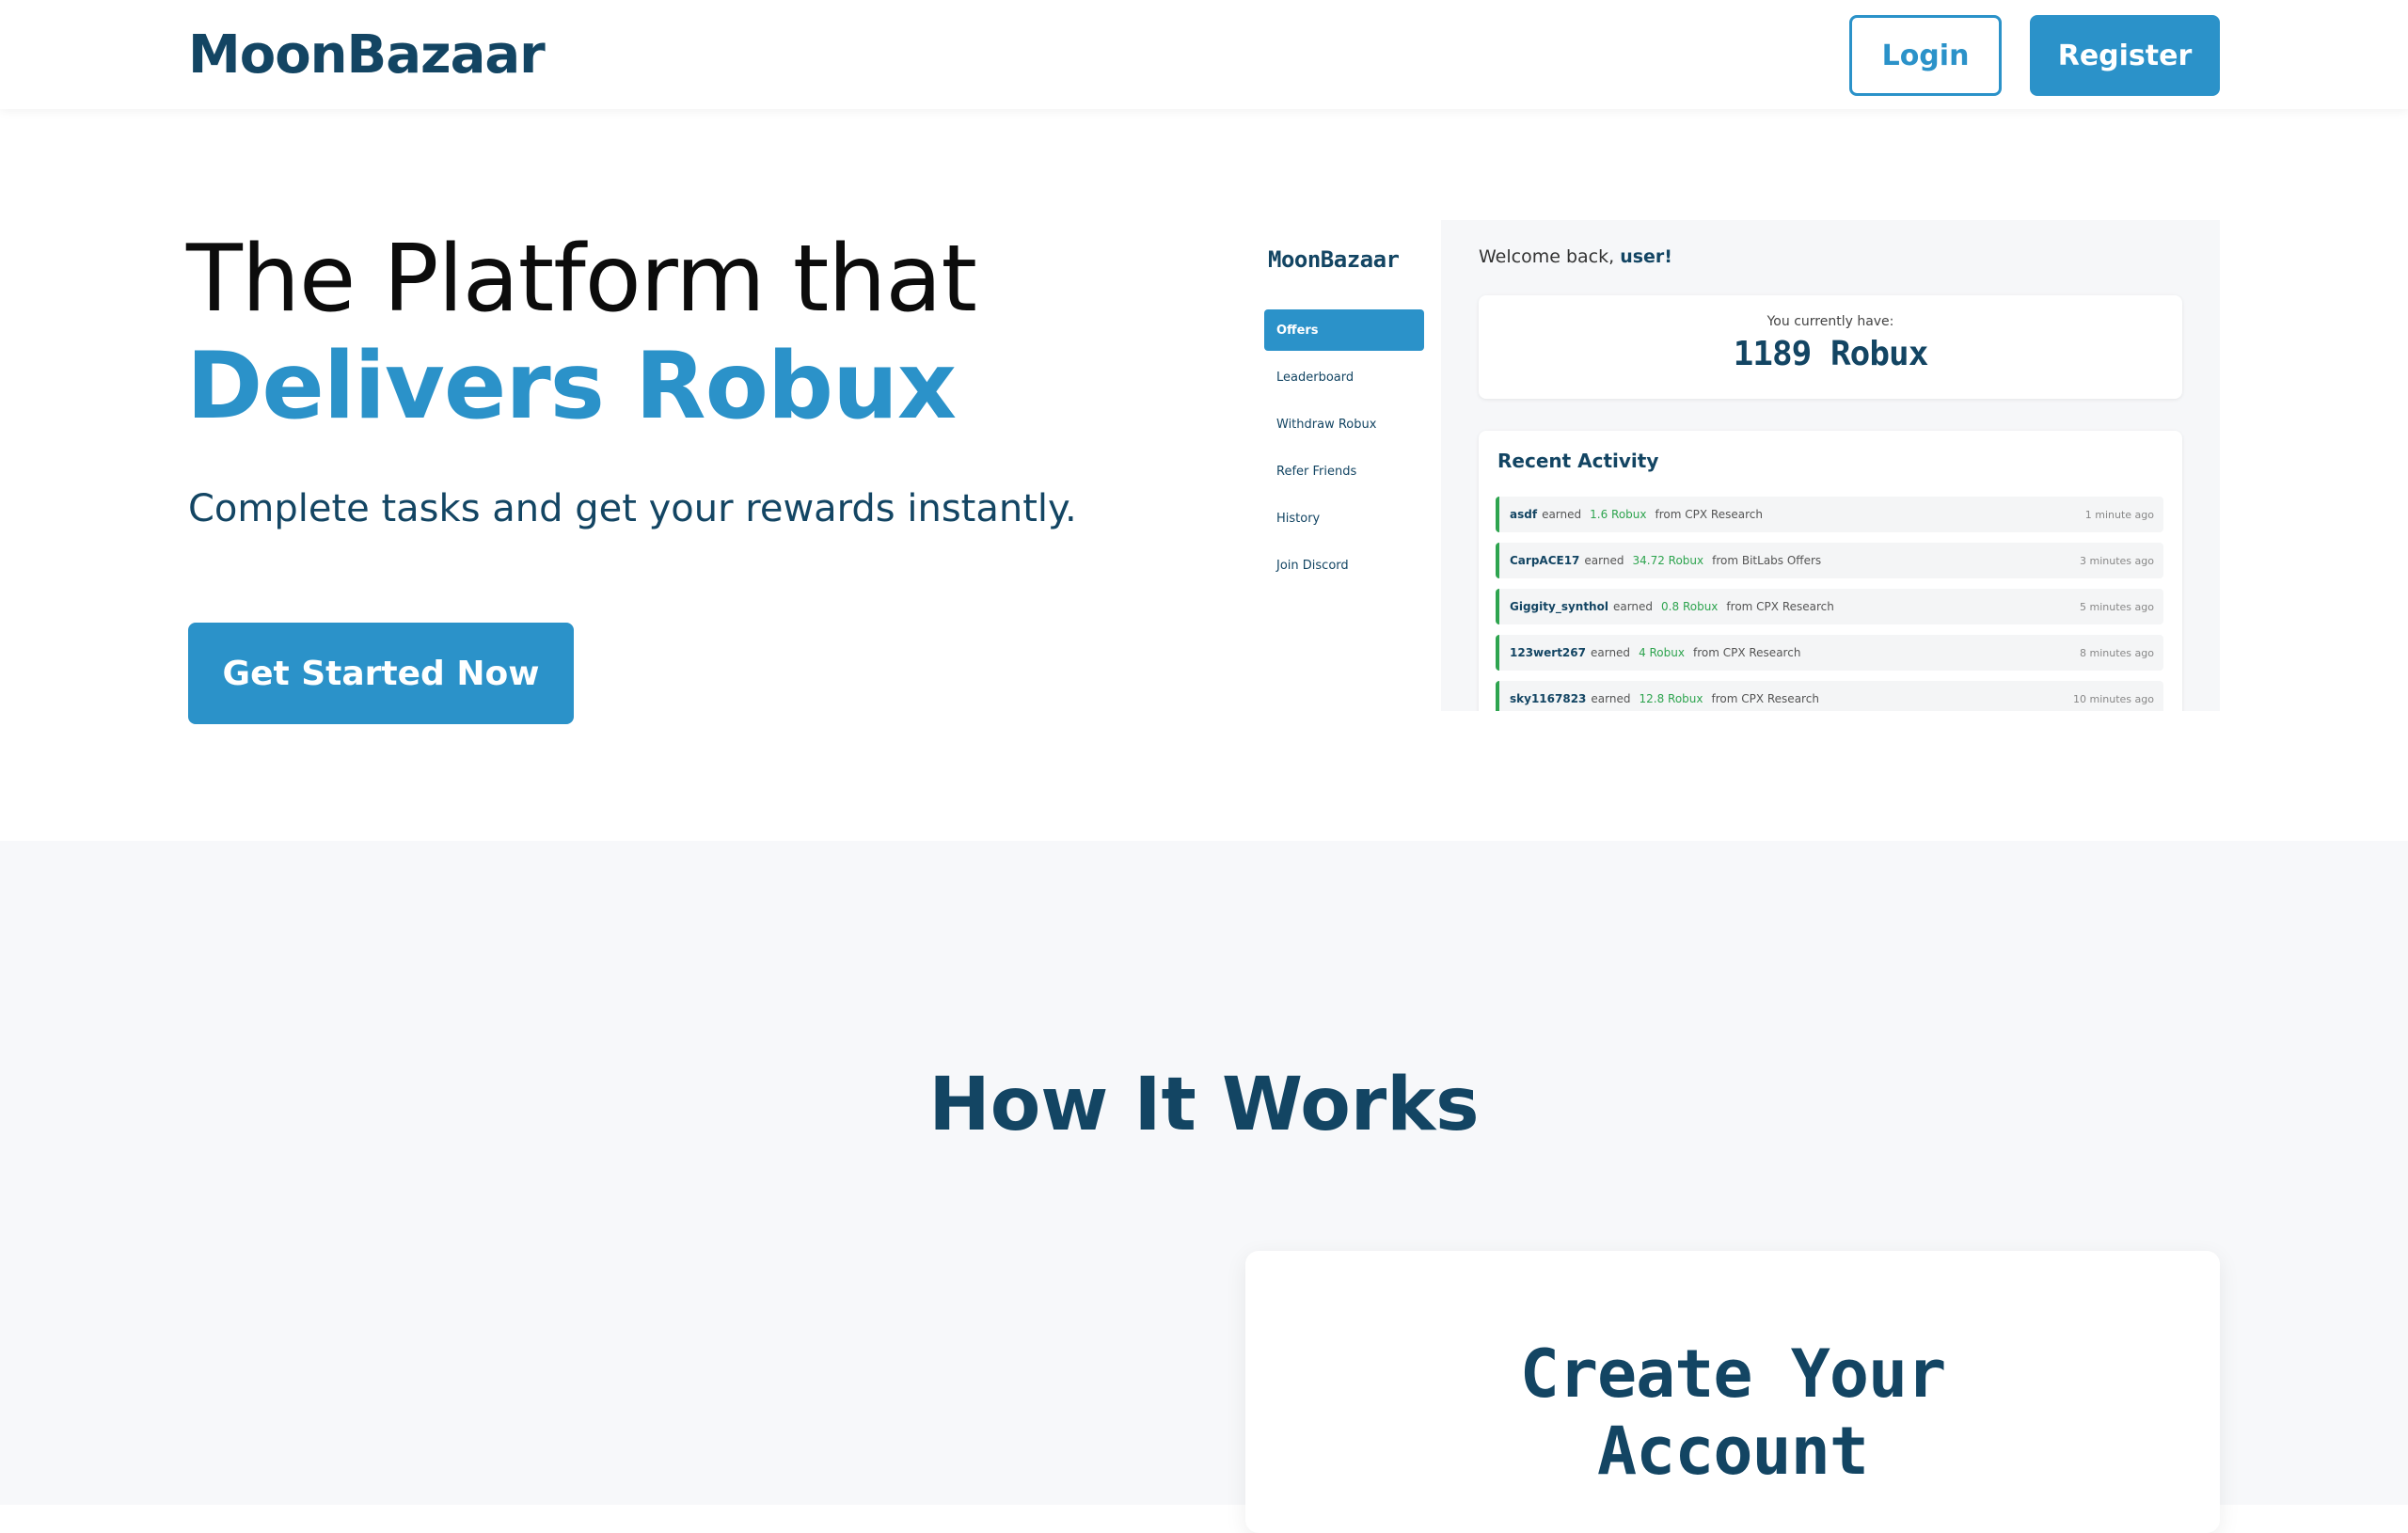 The height and width of the screenshot is (1533, 2408). Describe the element at coordinates (1313, 565) in the screenshot. I see `preview-nav-discord: Join Discord` at that location.